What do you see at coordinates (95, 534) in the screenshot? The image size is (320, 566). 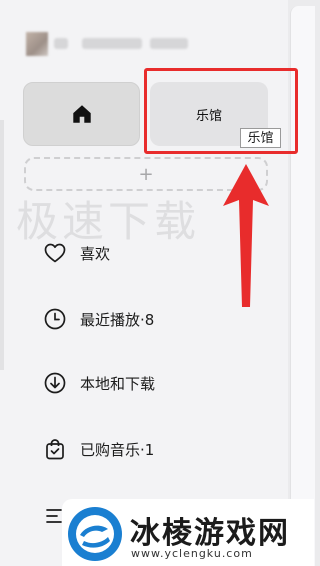 I see `brand-logo-icon` at bounding box center [95, 534].